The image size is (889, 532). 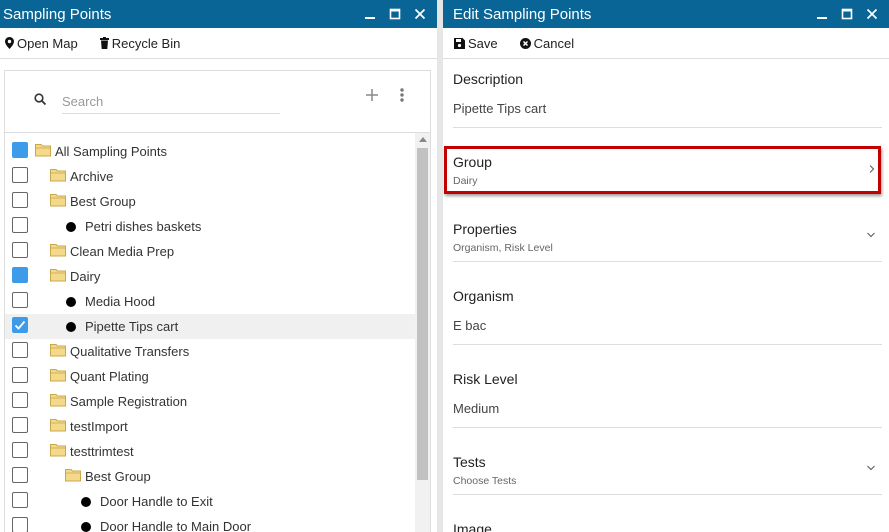 I want to click on tree-folder-row: Dairy, so click(x=210, y=276).